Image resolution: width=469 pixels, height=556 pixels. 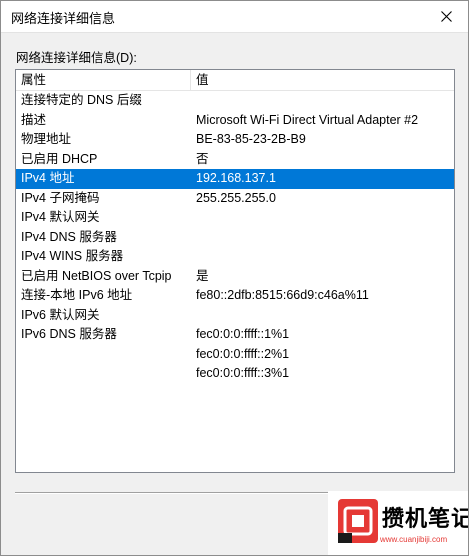 I want to click on table-row: IPv4 WINS 服务器, so click(x=235, y=257).